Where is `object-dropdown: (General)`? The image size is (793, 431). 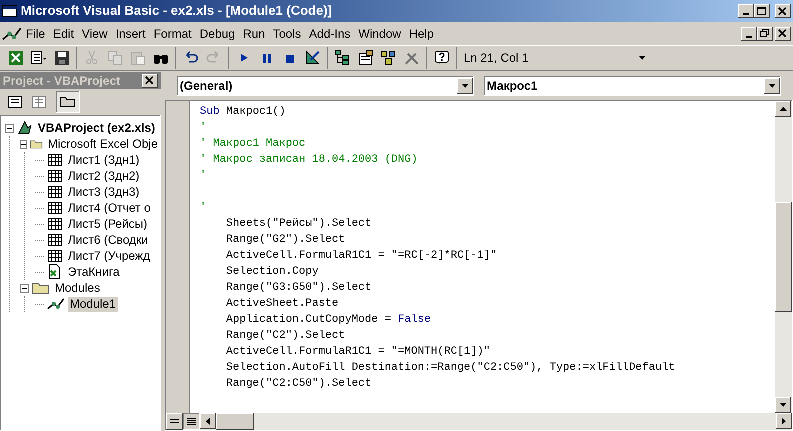 object-dropdown: (General) is located at coordinates (325, 86).